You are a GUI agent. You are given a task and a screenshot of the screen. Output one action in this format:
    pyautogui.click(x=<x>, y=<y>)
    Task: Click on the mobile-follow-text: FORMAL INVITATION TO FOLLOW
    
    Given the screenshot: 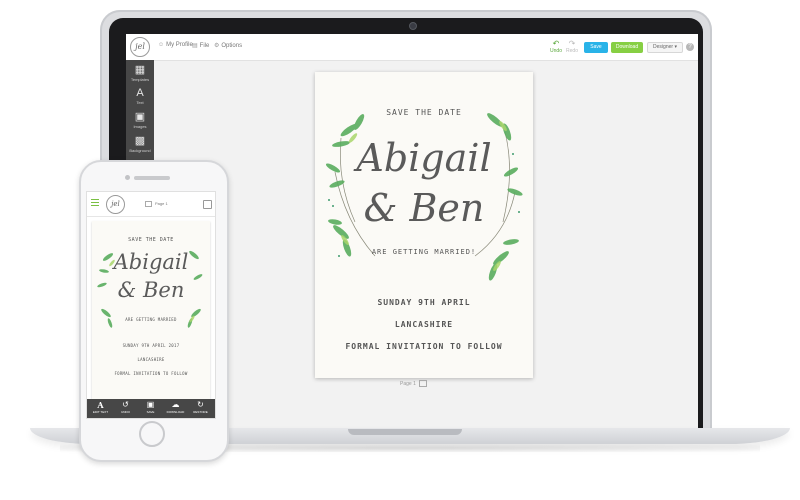 What is the action you would take?
    pyautogui.click(x=151, y=373)
    